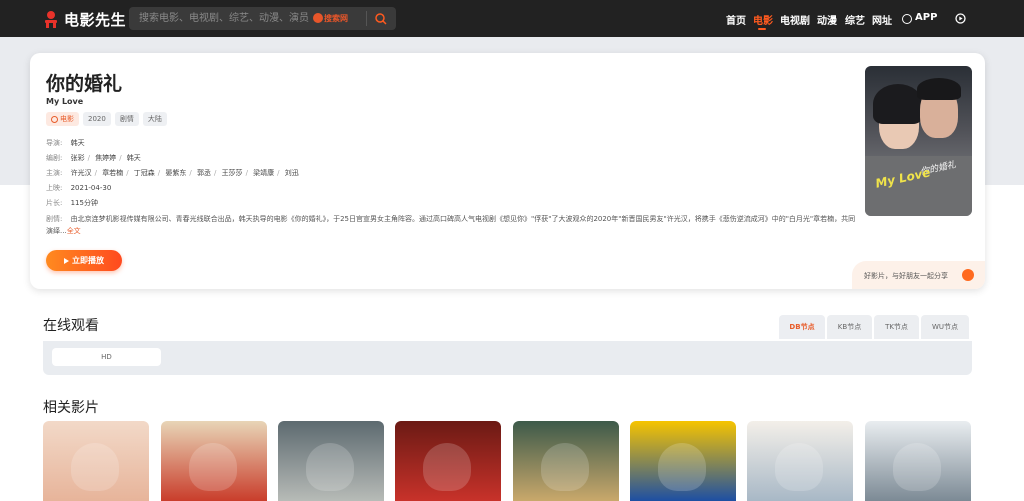 The height and width of the screenshot is (501, 1024). What do you see at coordinates (71, 408) in the screenshot?
I see `related-section-title: 相关影片` at bounding box center [71, 408].